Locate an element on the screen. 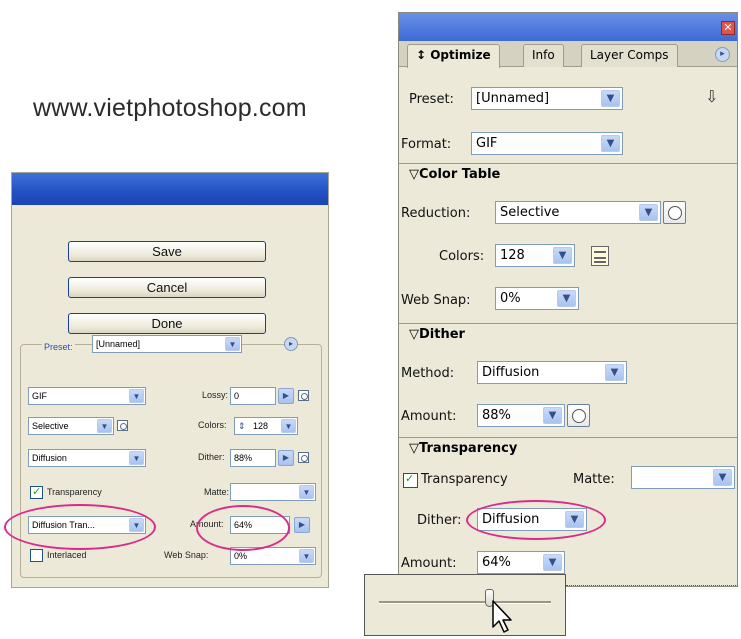 Image resolution: width=741 pixels, height=639 pixels. preset-value: [Unnamed] is located at coordinates (118, 344).